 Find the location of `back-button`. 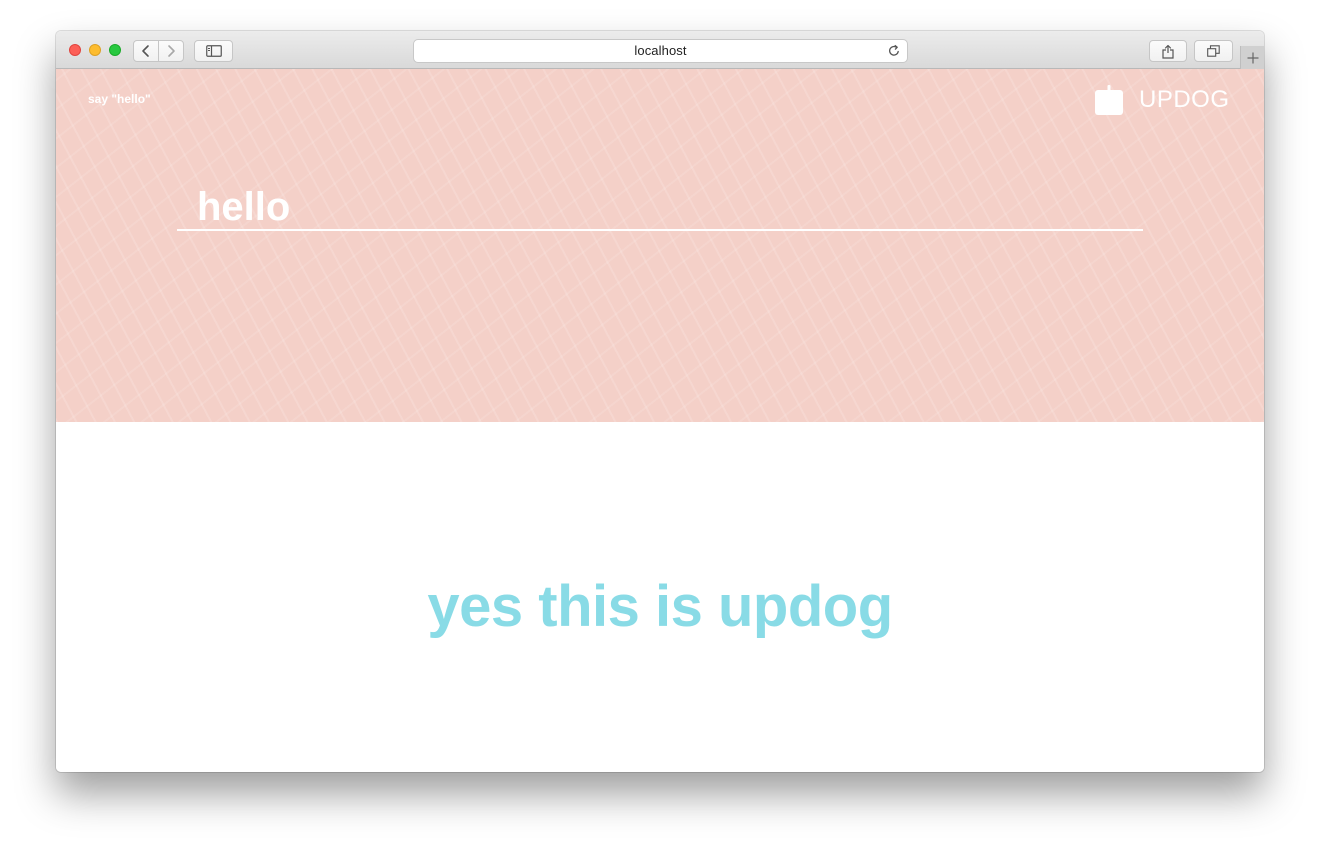

back-button is located at coordinates (146, 51).